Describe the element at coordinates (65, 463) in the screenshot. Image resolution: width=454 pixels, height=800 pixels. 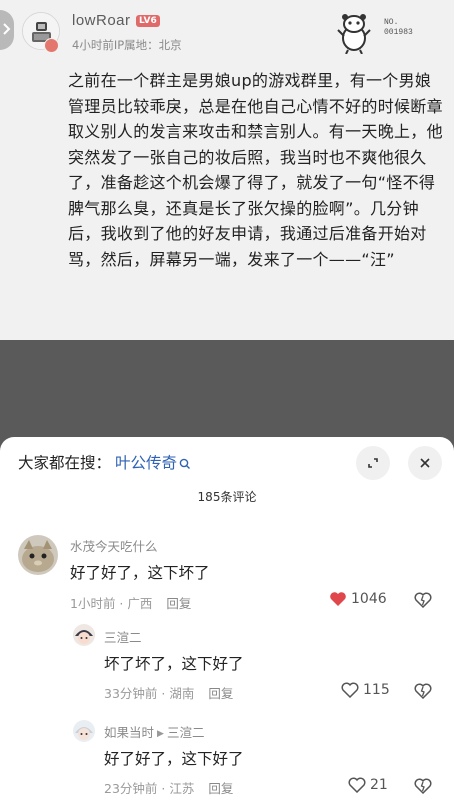
I see `search-prefix: 大家都在搜：` at that location.